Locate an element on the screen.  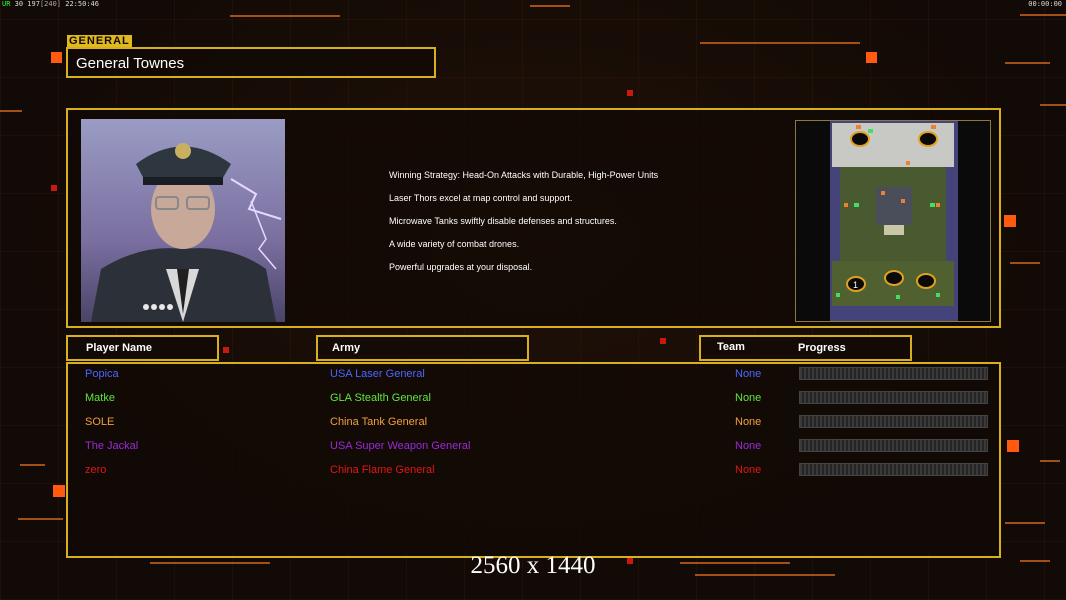
player-name: SOLE is located at coordinates (100, 422).